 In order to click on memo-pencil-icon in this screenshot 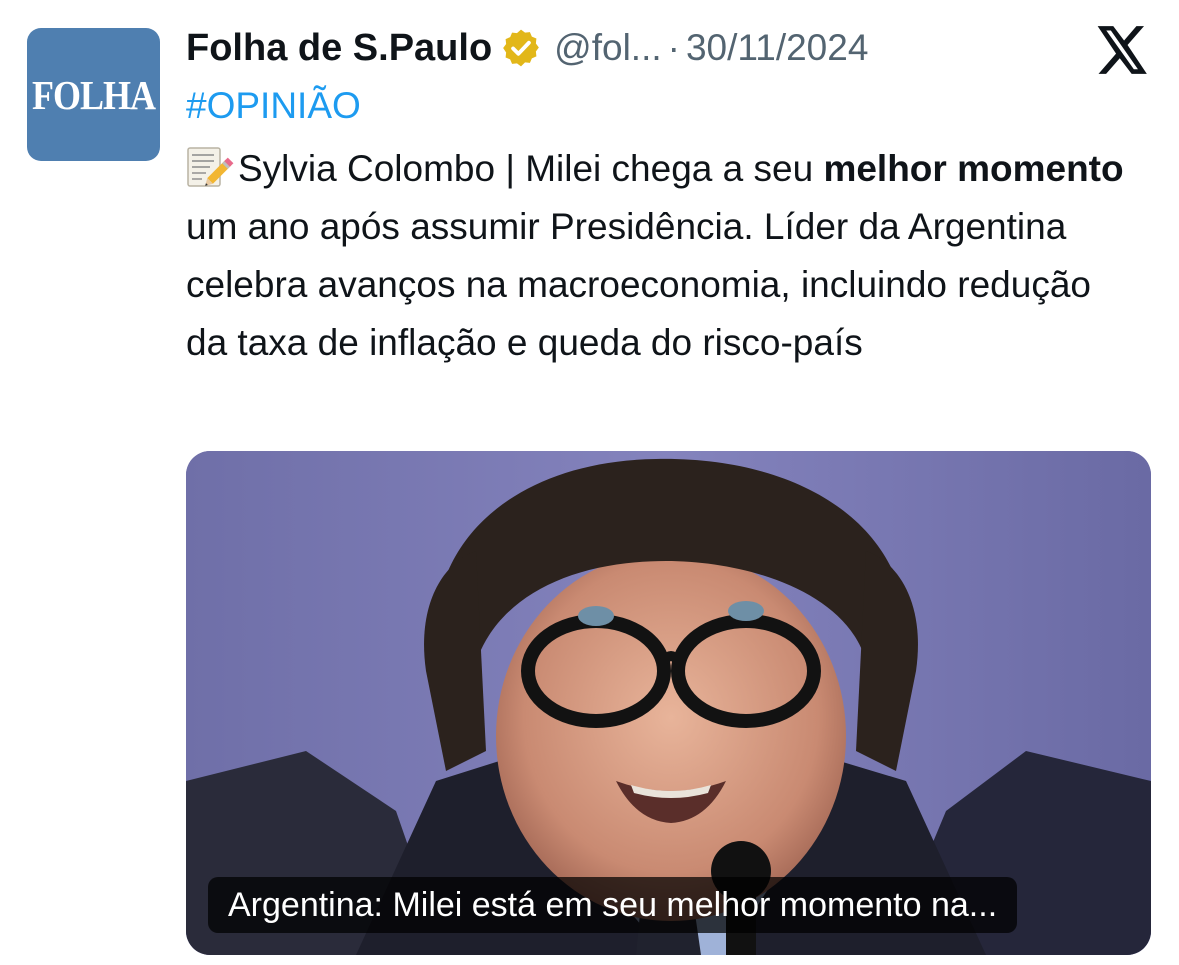, I will do `click(210, 167)`.